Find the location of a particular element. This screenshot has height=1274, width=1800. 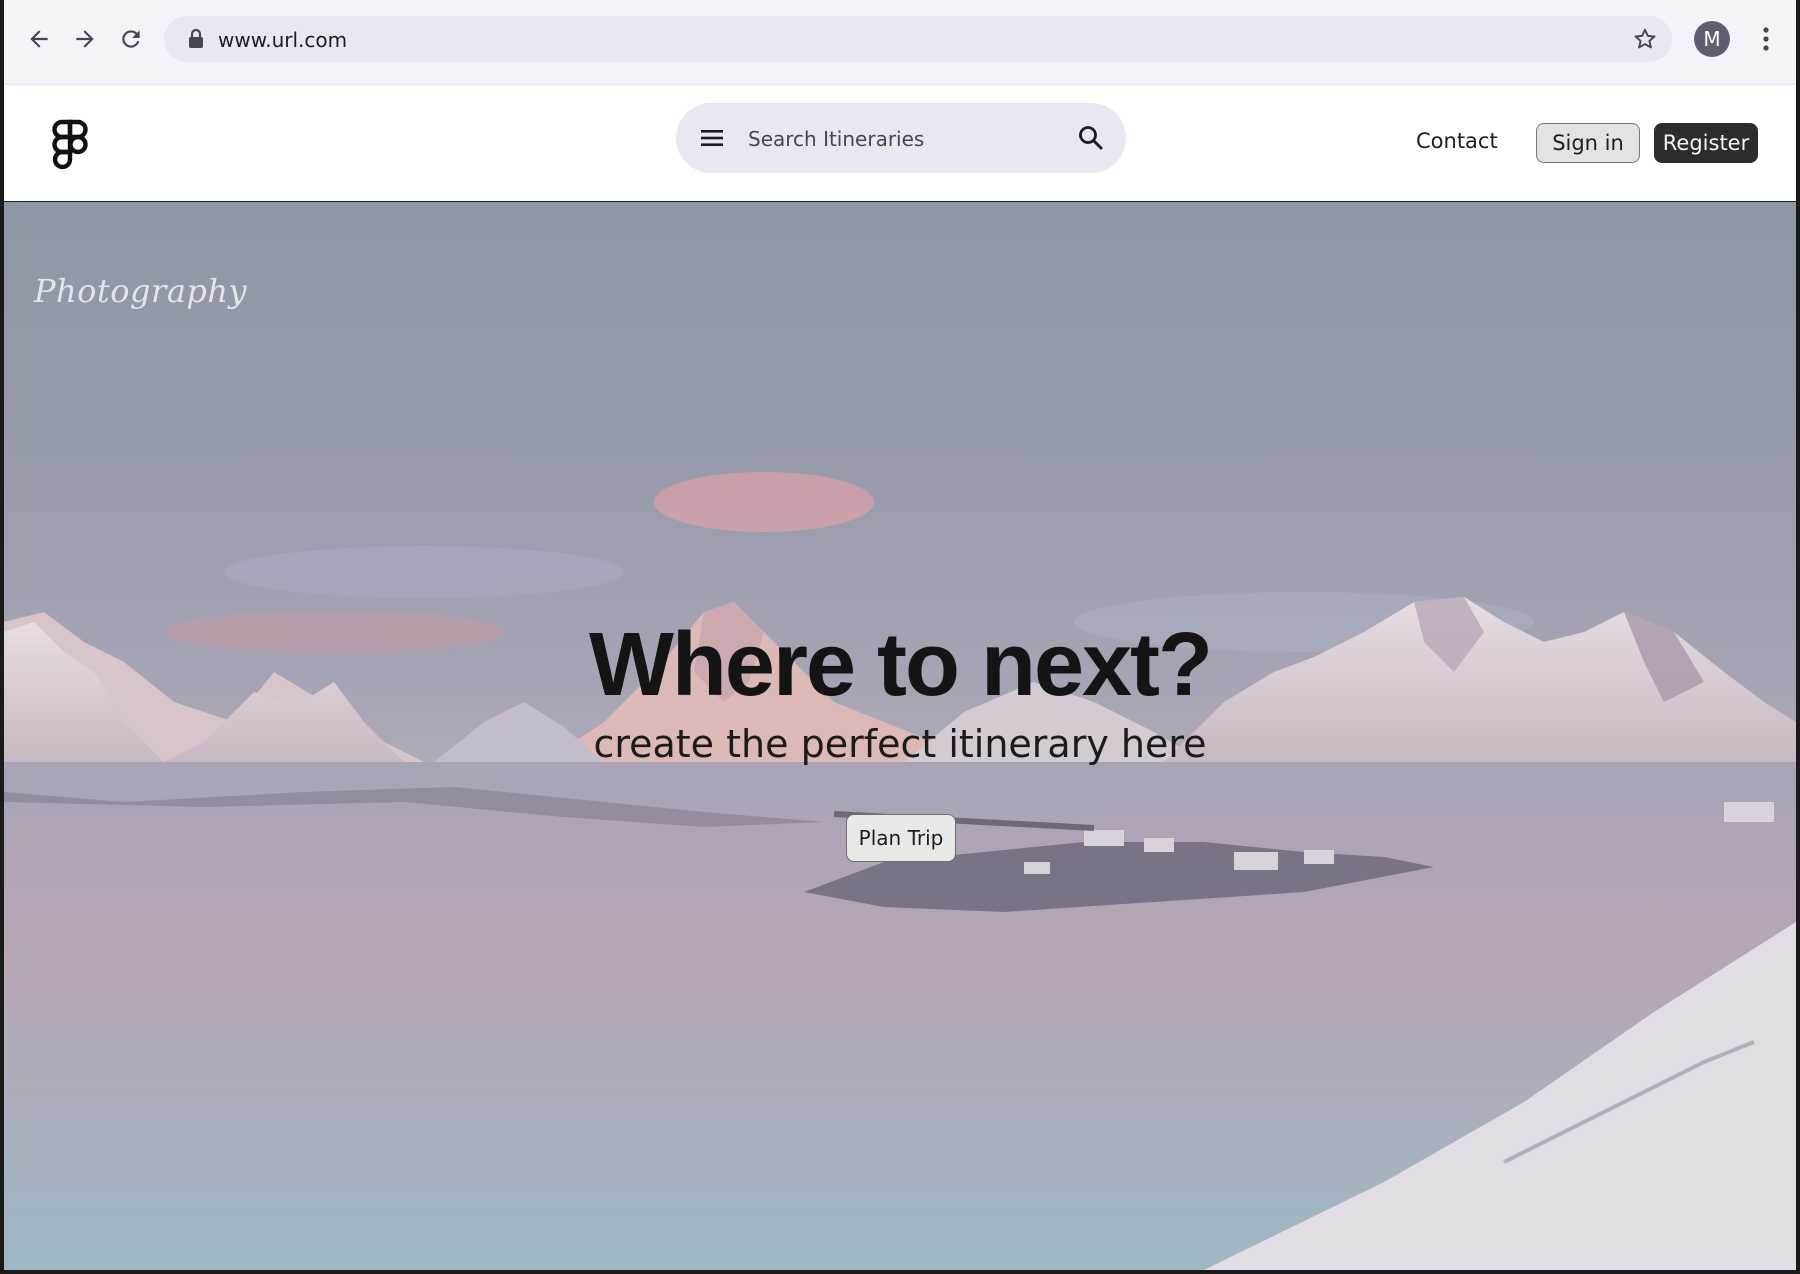

frame-border-left is located at coordinates (2, 637).